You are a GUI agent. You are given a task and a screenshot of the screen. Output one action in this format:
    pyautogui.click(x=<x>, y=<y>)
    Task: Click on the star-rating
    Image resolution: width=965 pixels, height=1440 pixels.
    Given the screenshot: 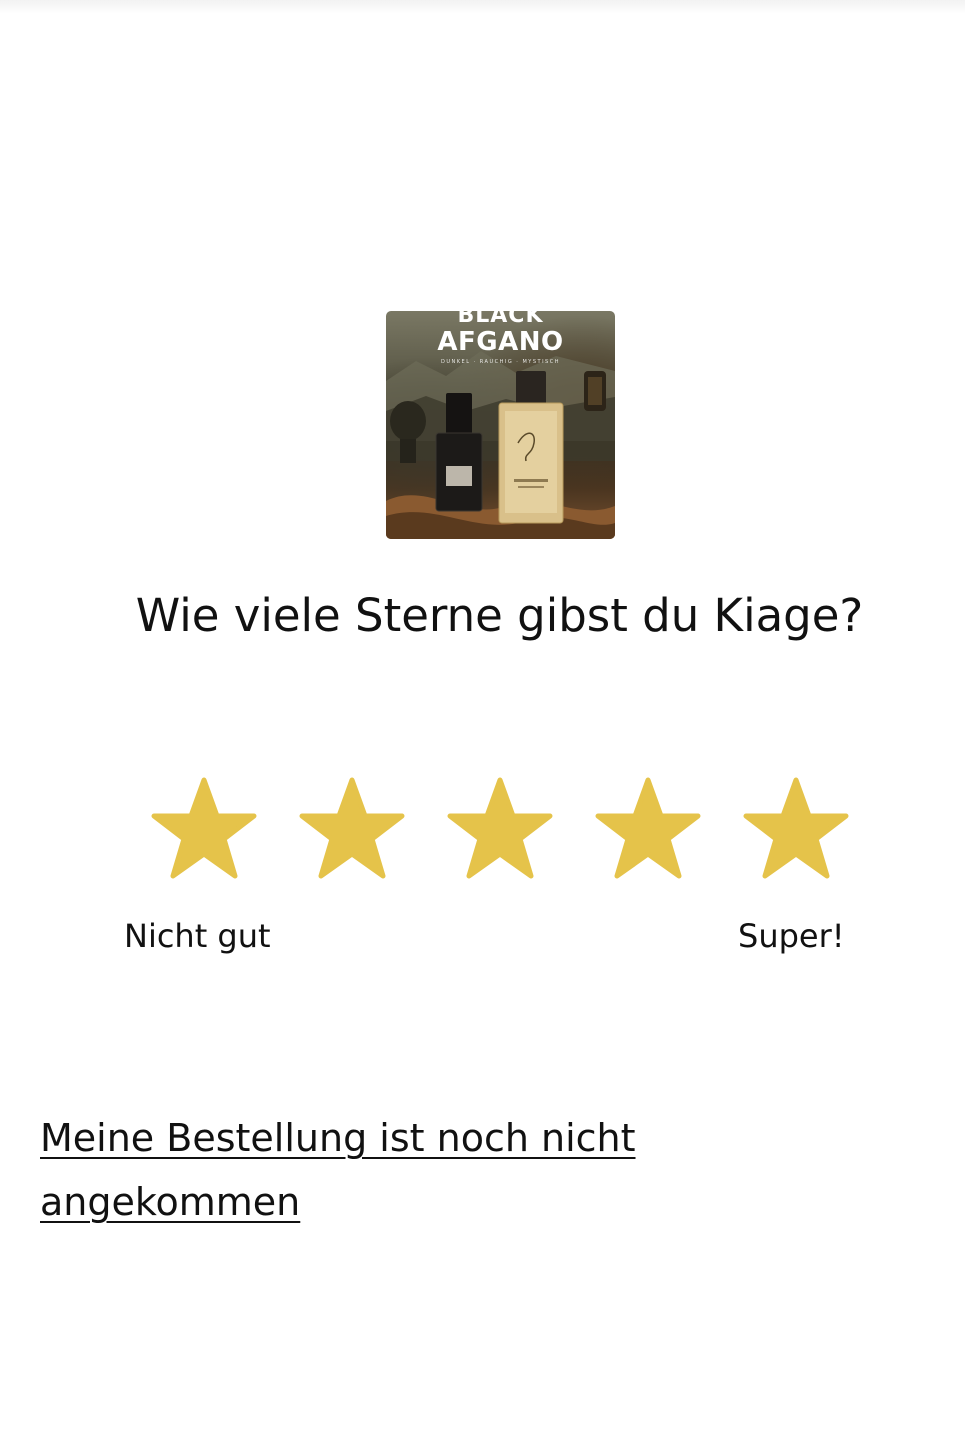 What is the action you would take?
    pyautogui.click(x=500, y=828)
    